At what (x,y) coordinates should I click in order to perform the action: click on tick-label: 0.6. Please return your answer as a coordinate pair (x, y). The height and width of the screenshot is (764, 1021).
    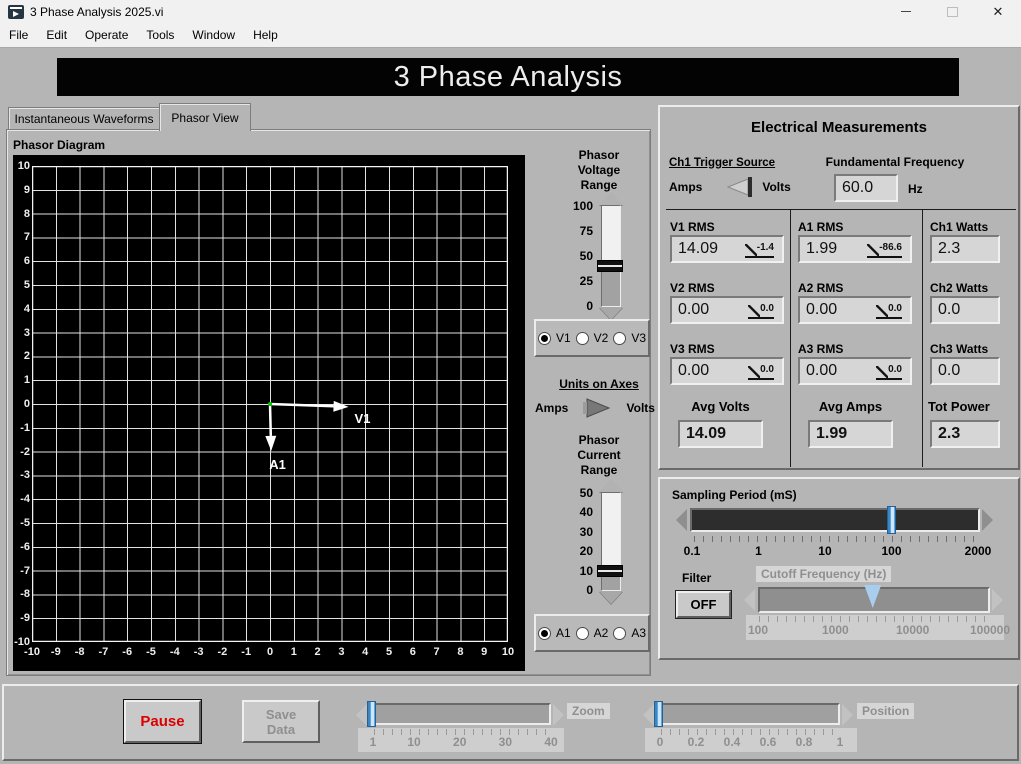
    Looking at the image, I should click on (768, 742).